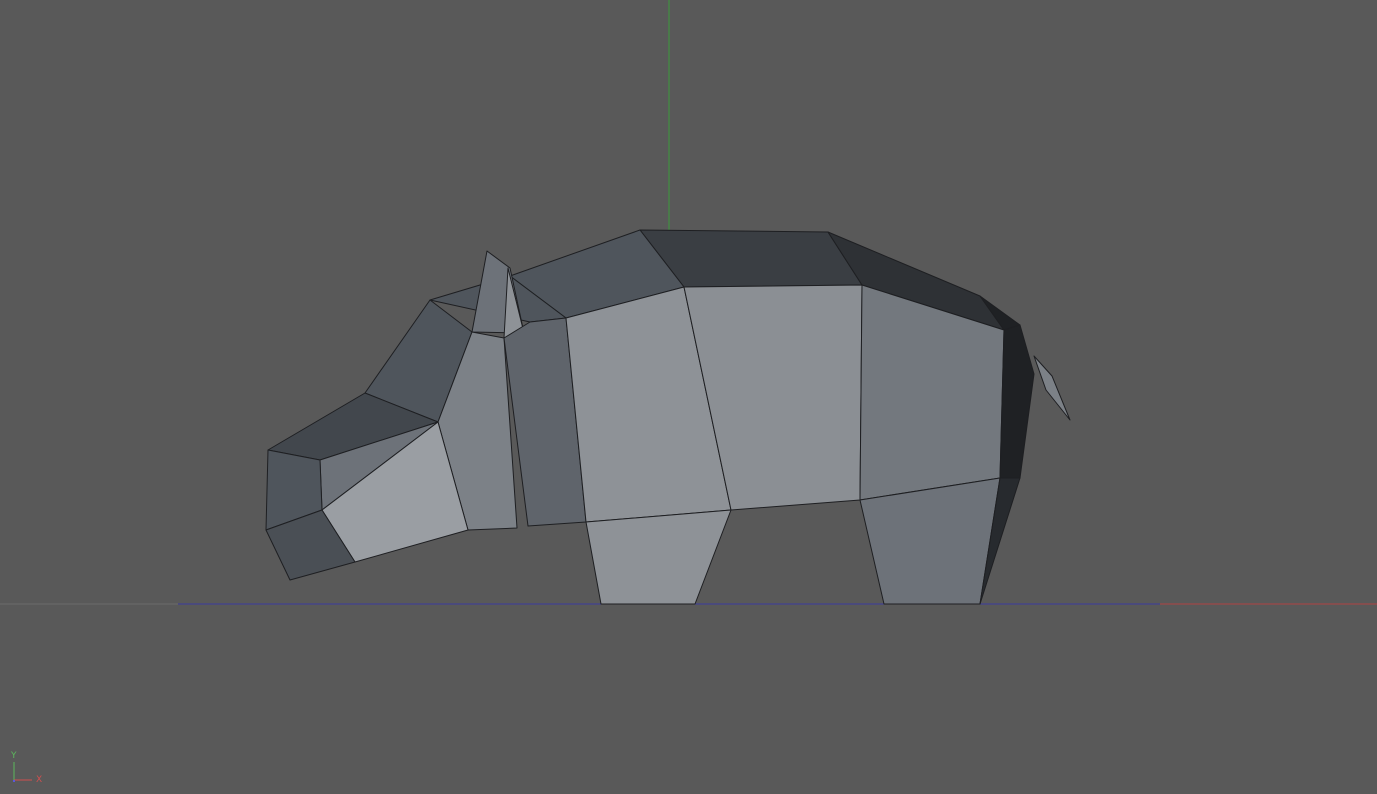 The height and width of the screenshot is (794, 1377). Describe the element at coordinates (1052, 388) in the screenshot. I see `mesh-face-tail` at that location.